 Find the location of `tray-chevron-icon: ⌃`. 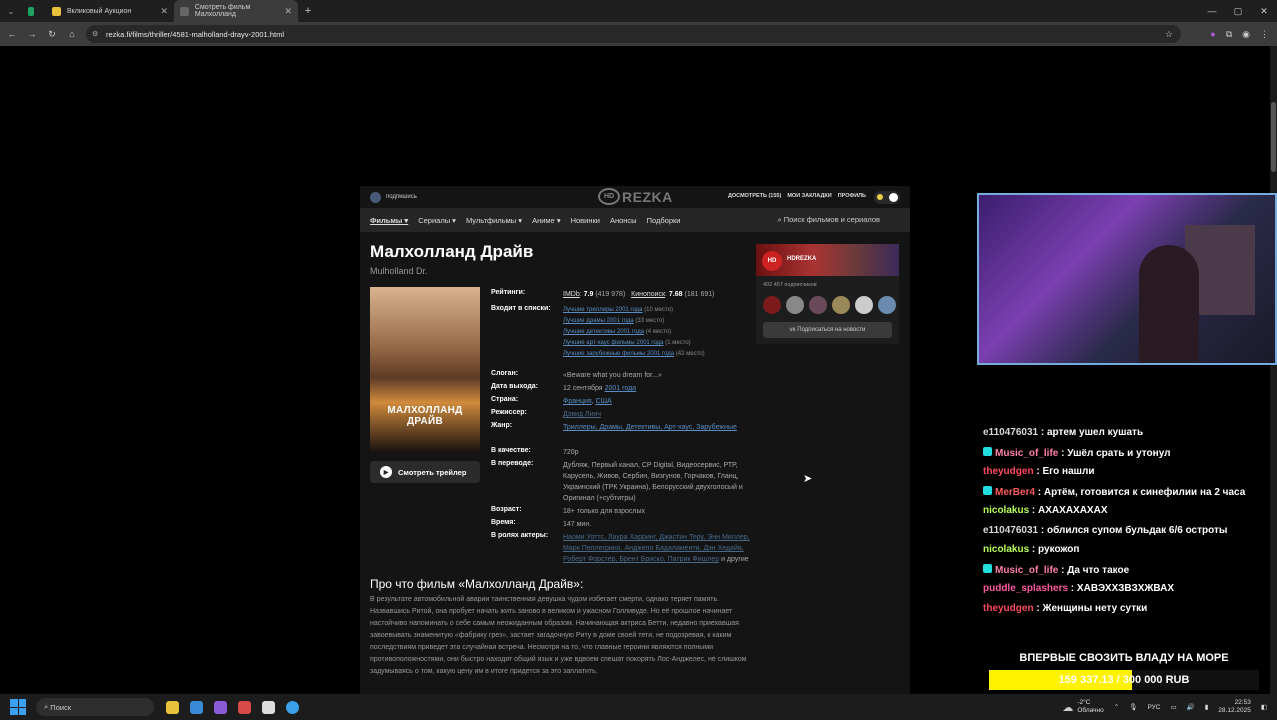

tray-chevron-icon: ⌃ is located at coordinates (1116, 707).